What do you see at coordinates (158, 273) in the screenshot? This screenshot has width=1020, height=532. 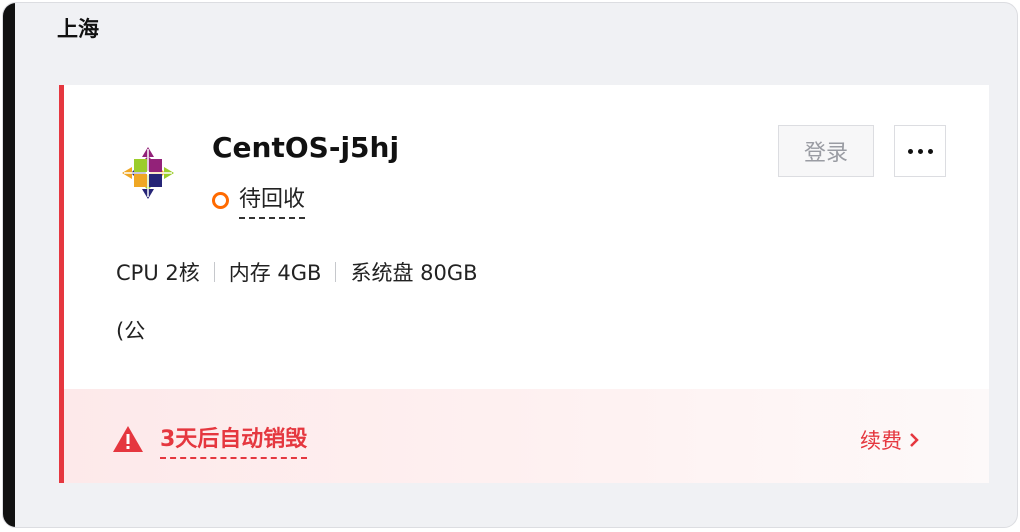 I see `spec-cpu: CPU 2核` at bounding box center [158, 273].